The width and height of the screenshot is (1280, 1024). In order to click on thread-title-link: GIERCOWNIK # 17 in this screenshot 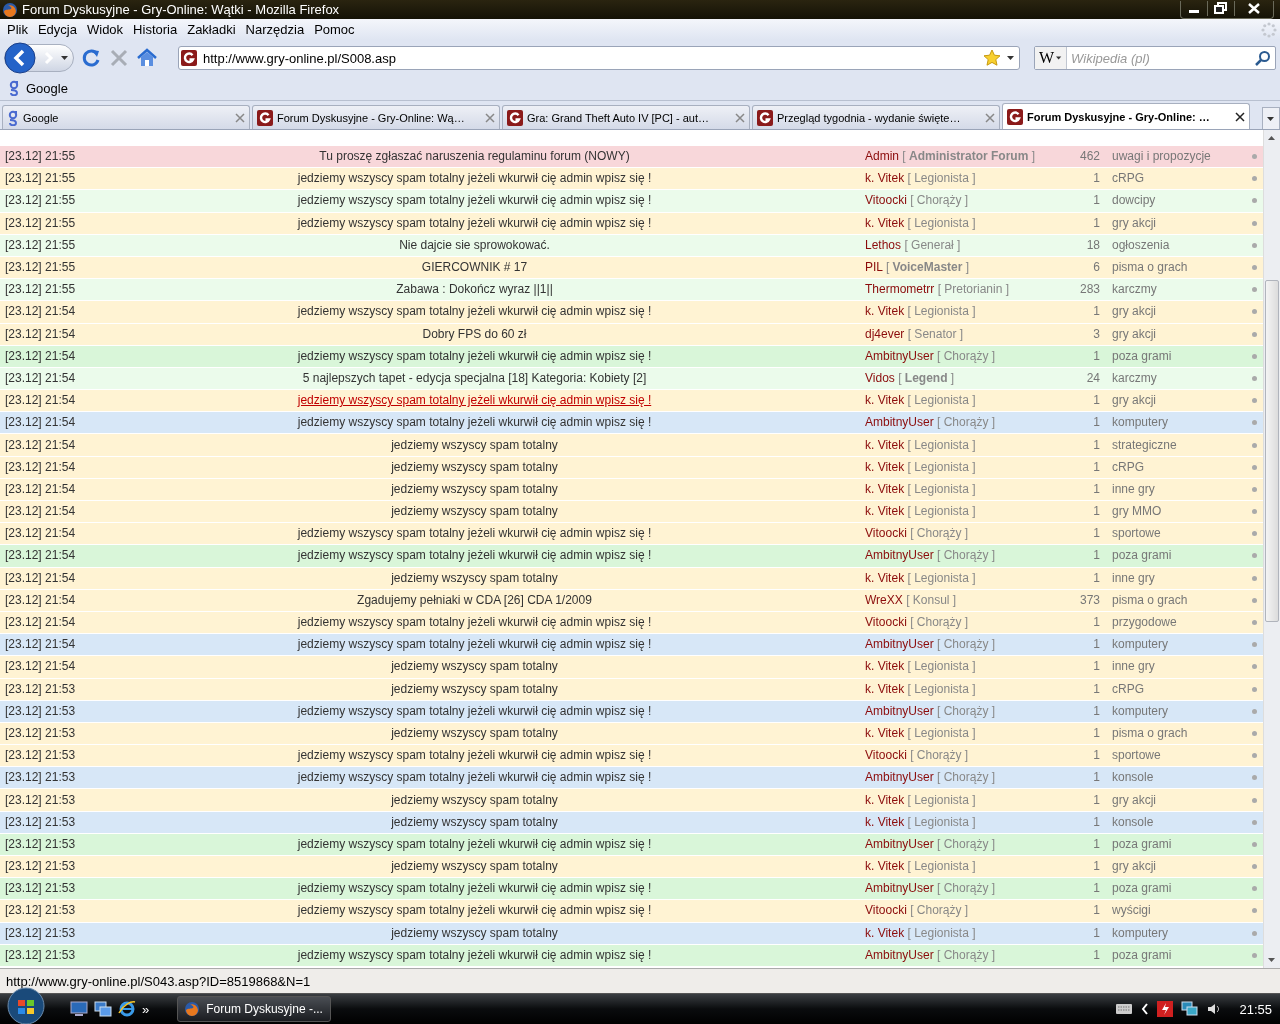, I will do `click(474, 268)`.